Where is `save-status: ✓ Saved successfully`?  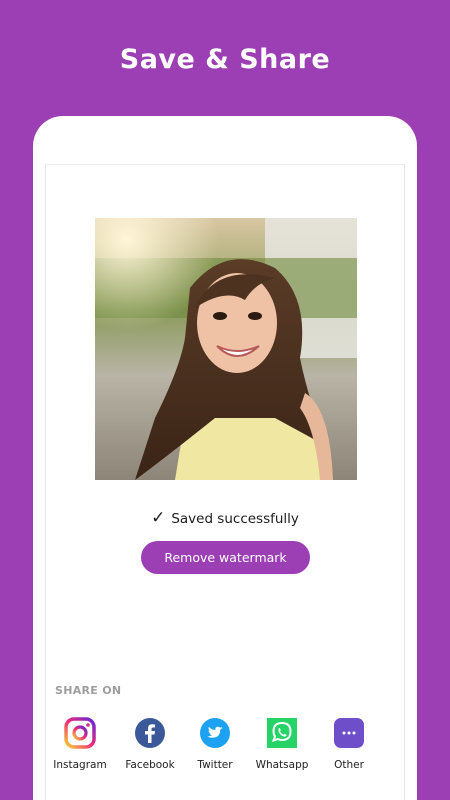 save-status: ✓ Saved successfully is located at coordinates (225, 518).